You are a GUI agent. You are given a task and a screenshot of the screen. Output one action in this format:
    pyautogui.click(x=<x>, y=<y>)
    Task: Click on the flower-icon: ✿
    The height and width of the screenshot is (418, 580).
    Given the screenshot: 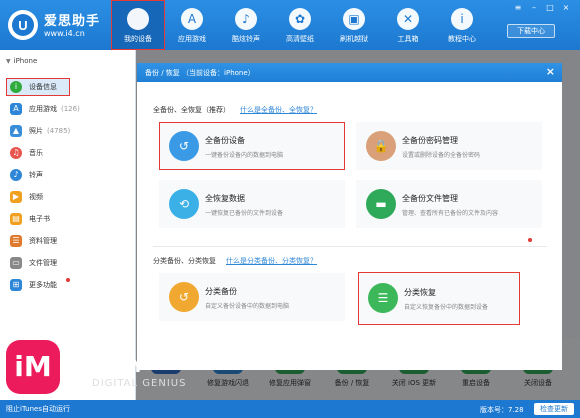 What is the action you would take?
    pyautogui.click(x=300, y=19)
    